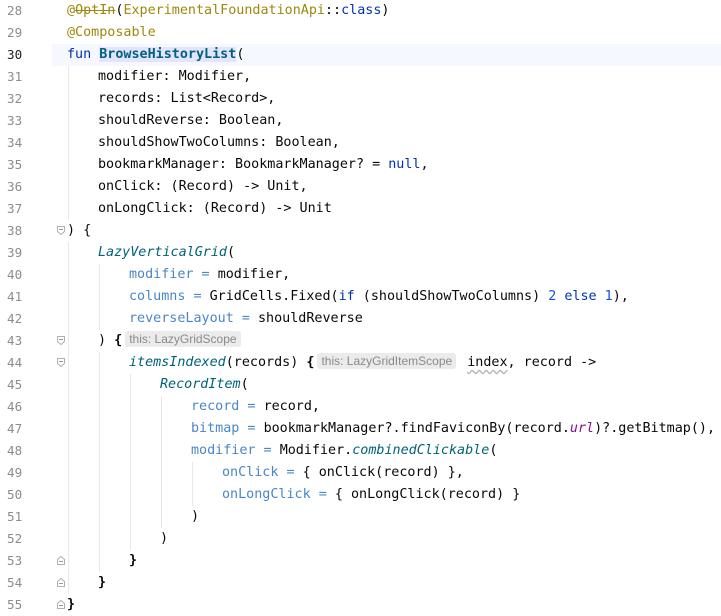 This screenshot has height=616, width=721. I want to click on line-number-current: 30, so click(15, 54).